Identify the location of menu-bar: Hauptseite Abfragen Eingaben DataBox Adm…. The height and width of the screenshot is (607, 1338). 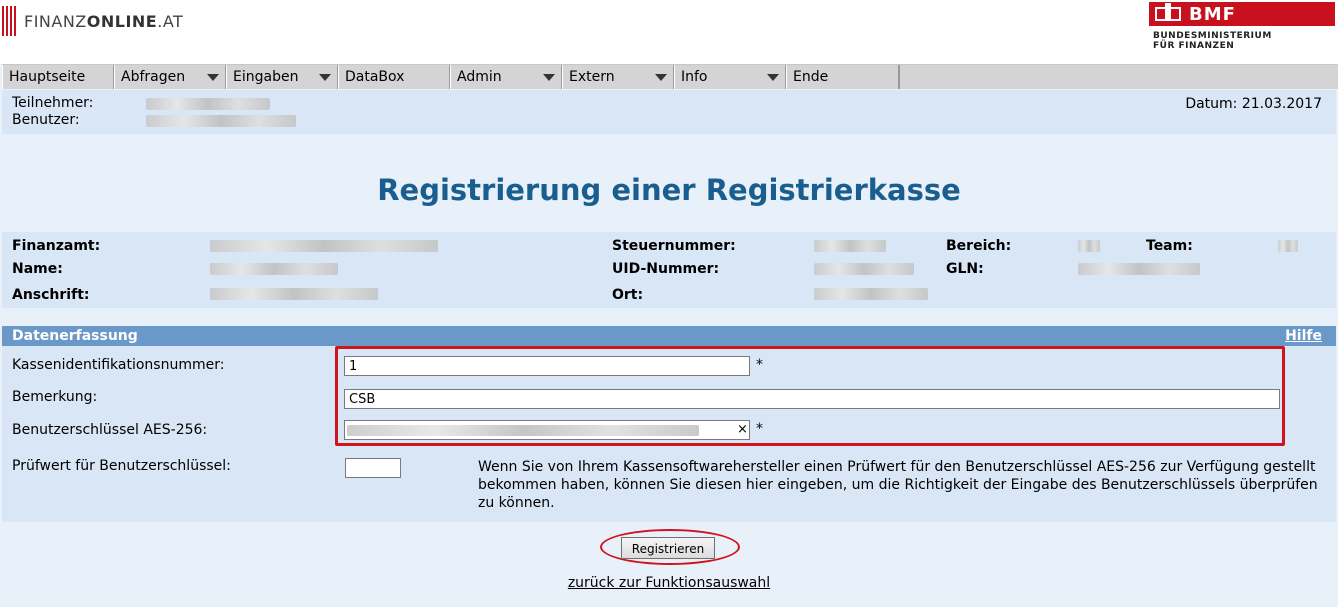
(670, 76).